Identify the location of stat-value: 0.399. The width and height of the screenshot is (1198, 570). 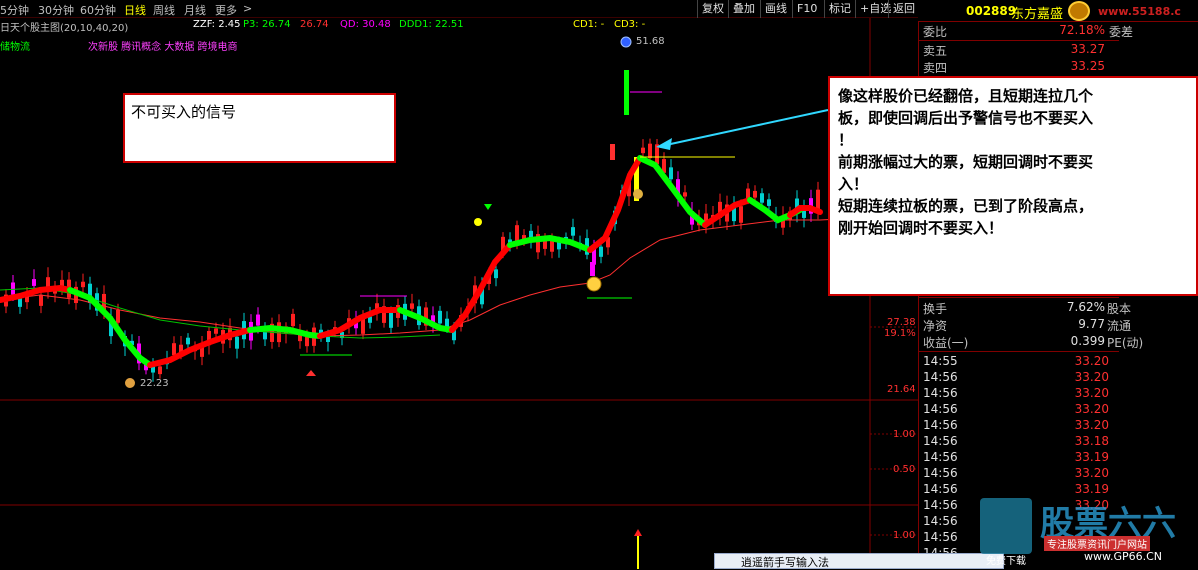
(1087, 341).